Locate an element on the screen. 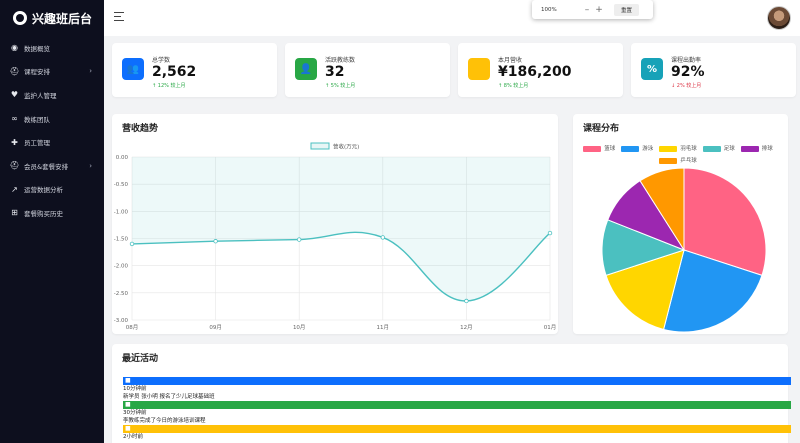 This screenshot has width=800, height=443. zoom-level: 100% is located at coordinates (549, 9).